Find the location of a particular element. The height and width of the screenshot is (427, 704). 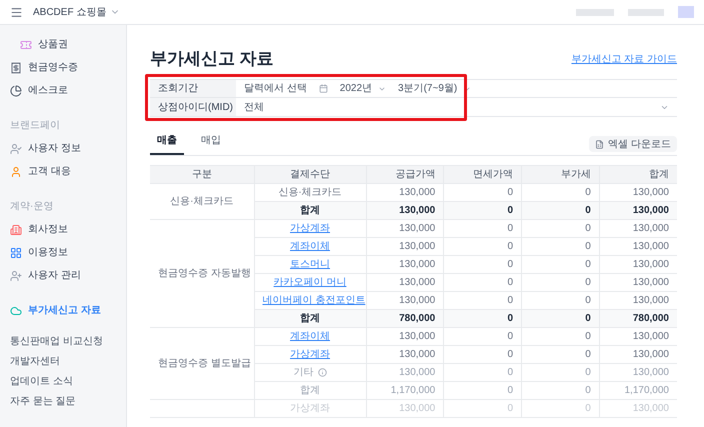

column-header: 결제수단 is located at coordinates (310, 174).